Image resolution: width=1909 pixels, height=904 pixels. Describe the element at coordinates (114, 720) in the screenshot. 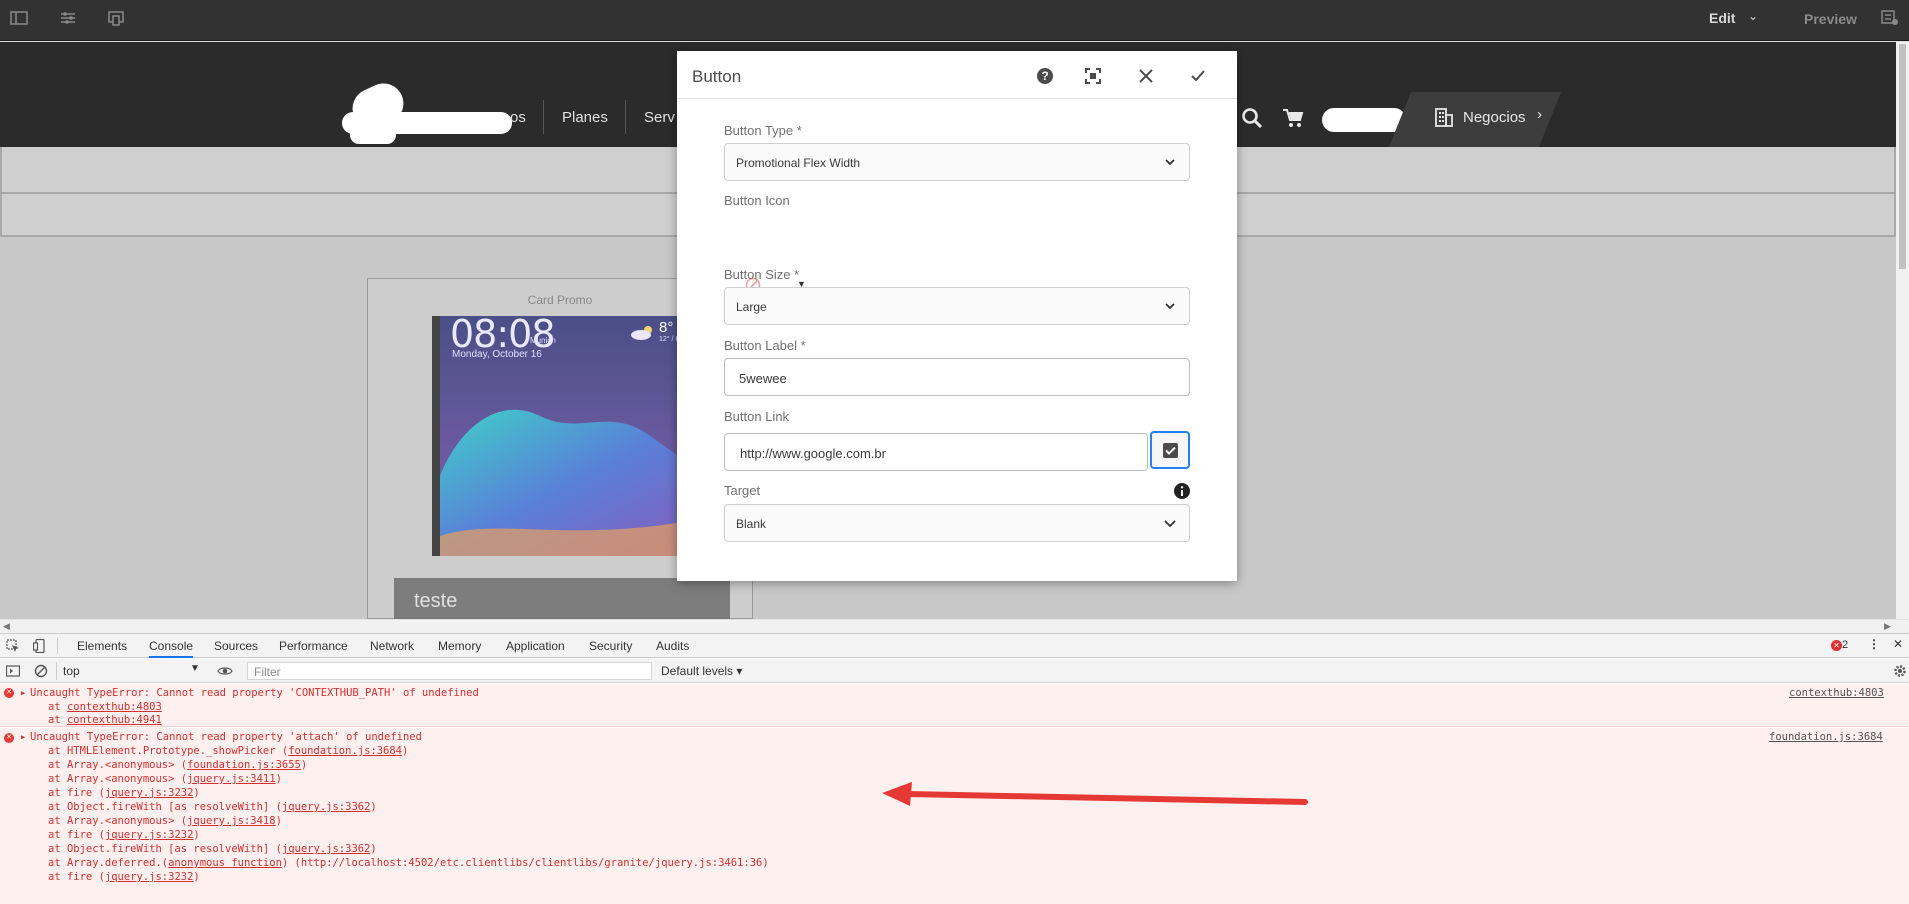

I see `stack-frame-link: contexthub:4941` at that location.